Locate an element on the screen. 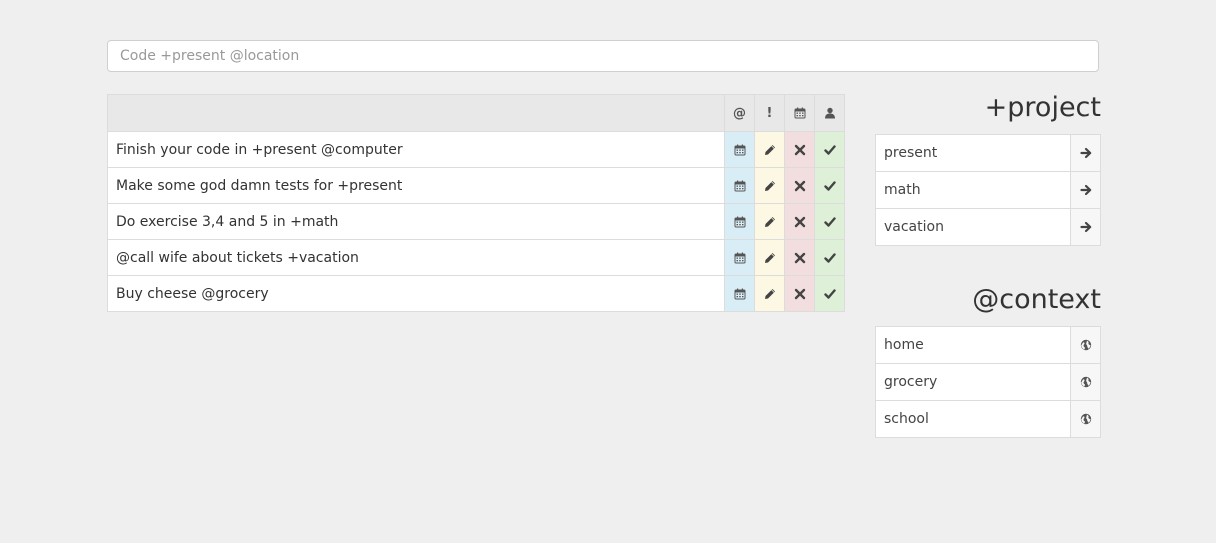 The image size is (1216, 543). project-item: present is located at coordinates (988, 153).